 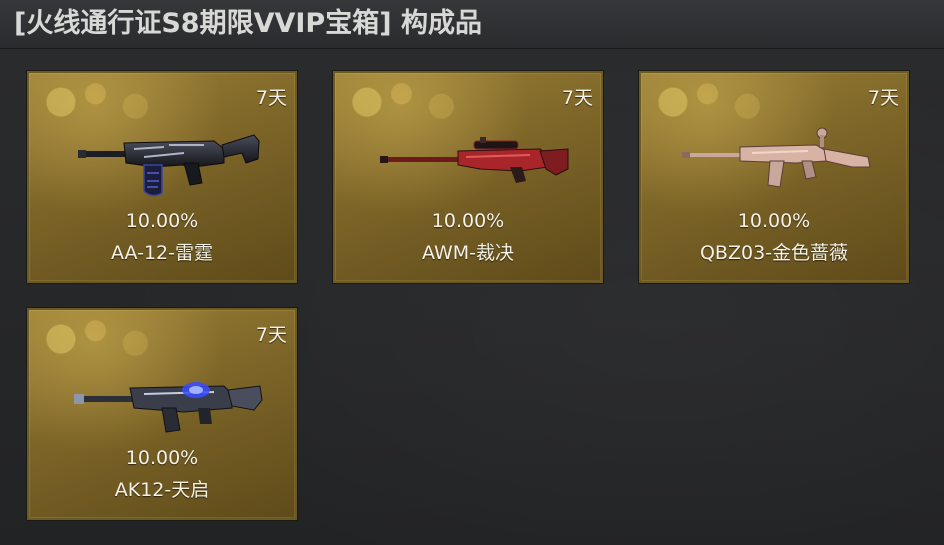 What do you see at coordinates (162, 253) in the screenshot?
I see `item-name: AA-12-雷霆` at bounding box center [162, 253].